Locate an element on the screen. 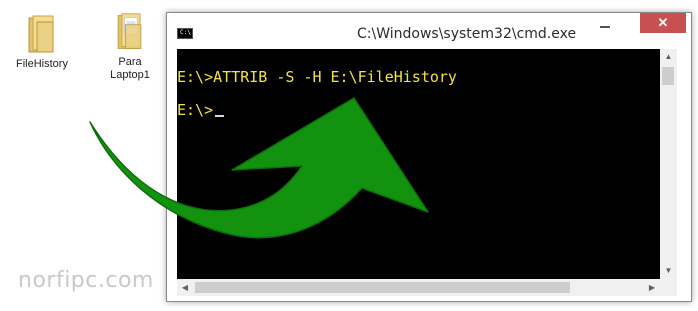  console-prompt-line: E:\> is located at coordinates (201, 110).